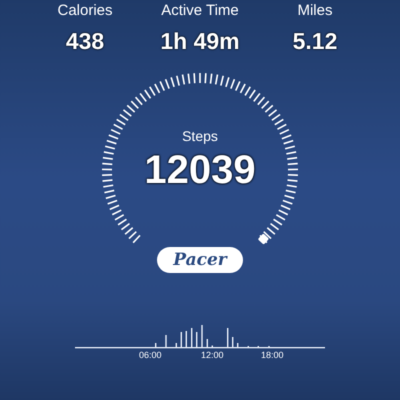  I want to click on time-label: 18:00, so click(272, 355).